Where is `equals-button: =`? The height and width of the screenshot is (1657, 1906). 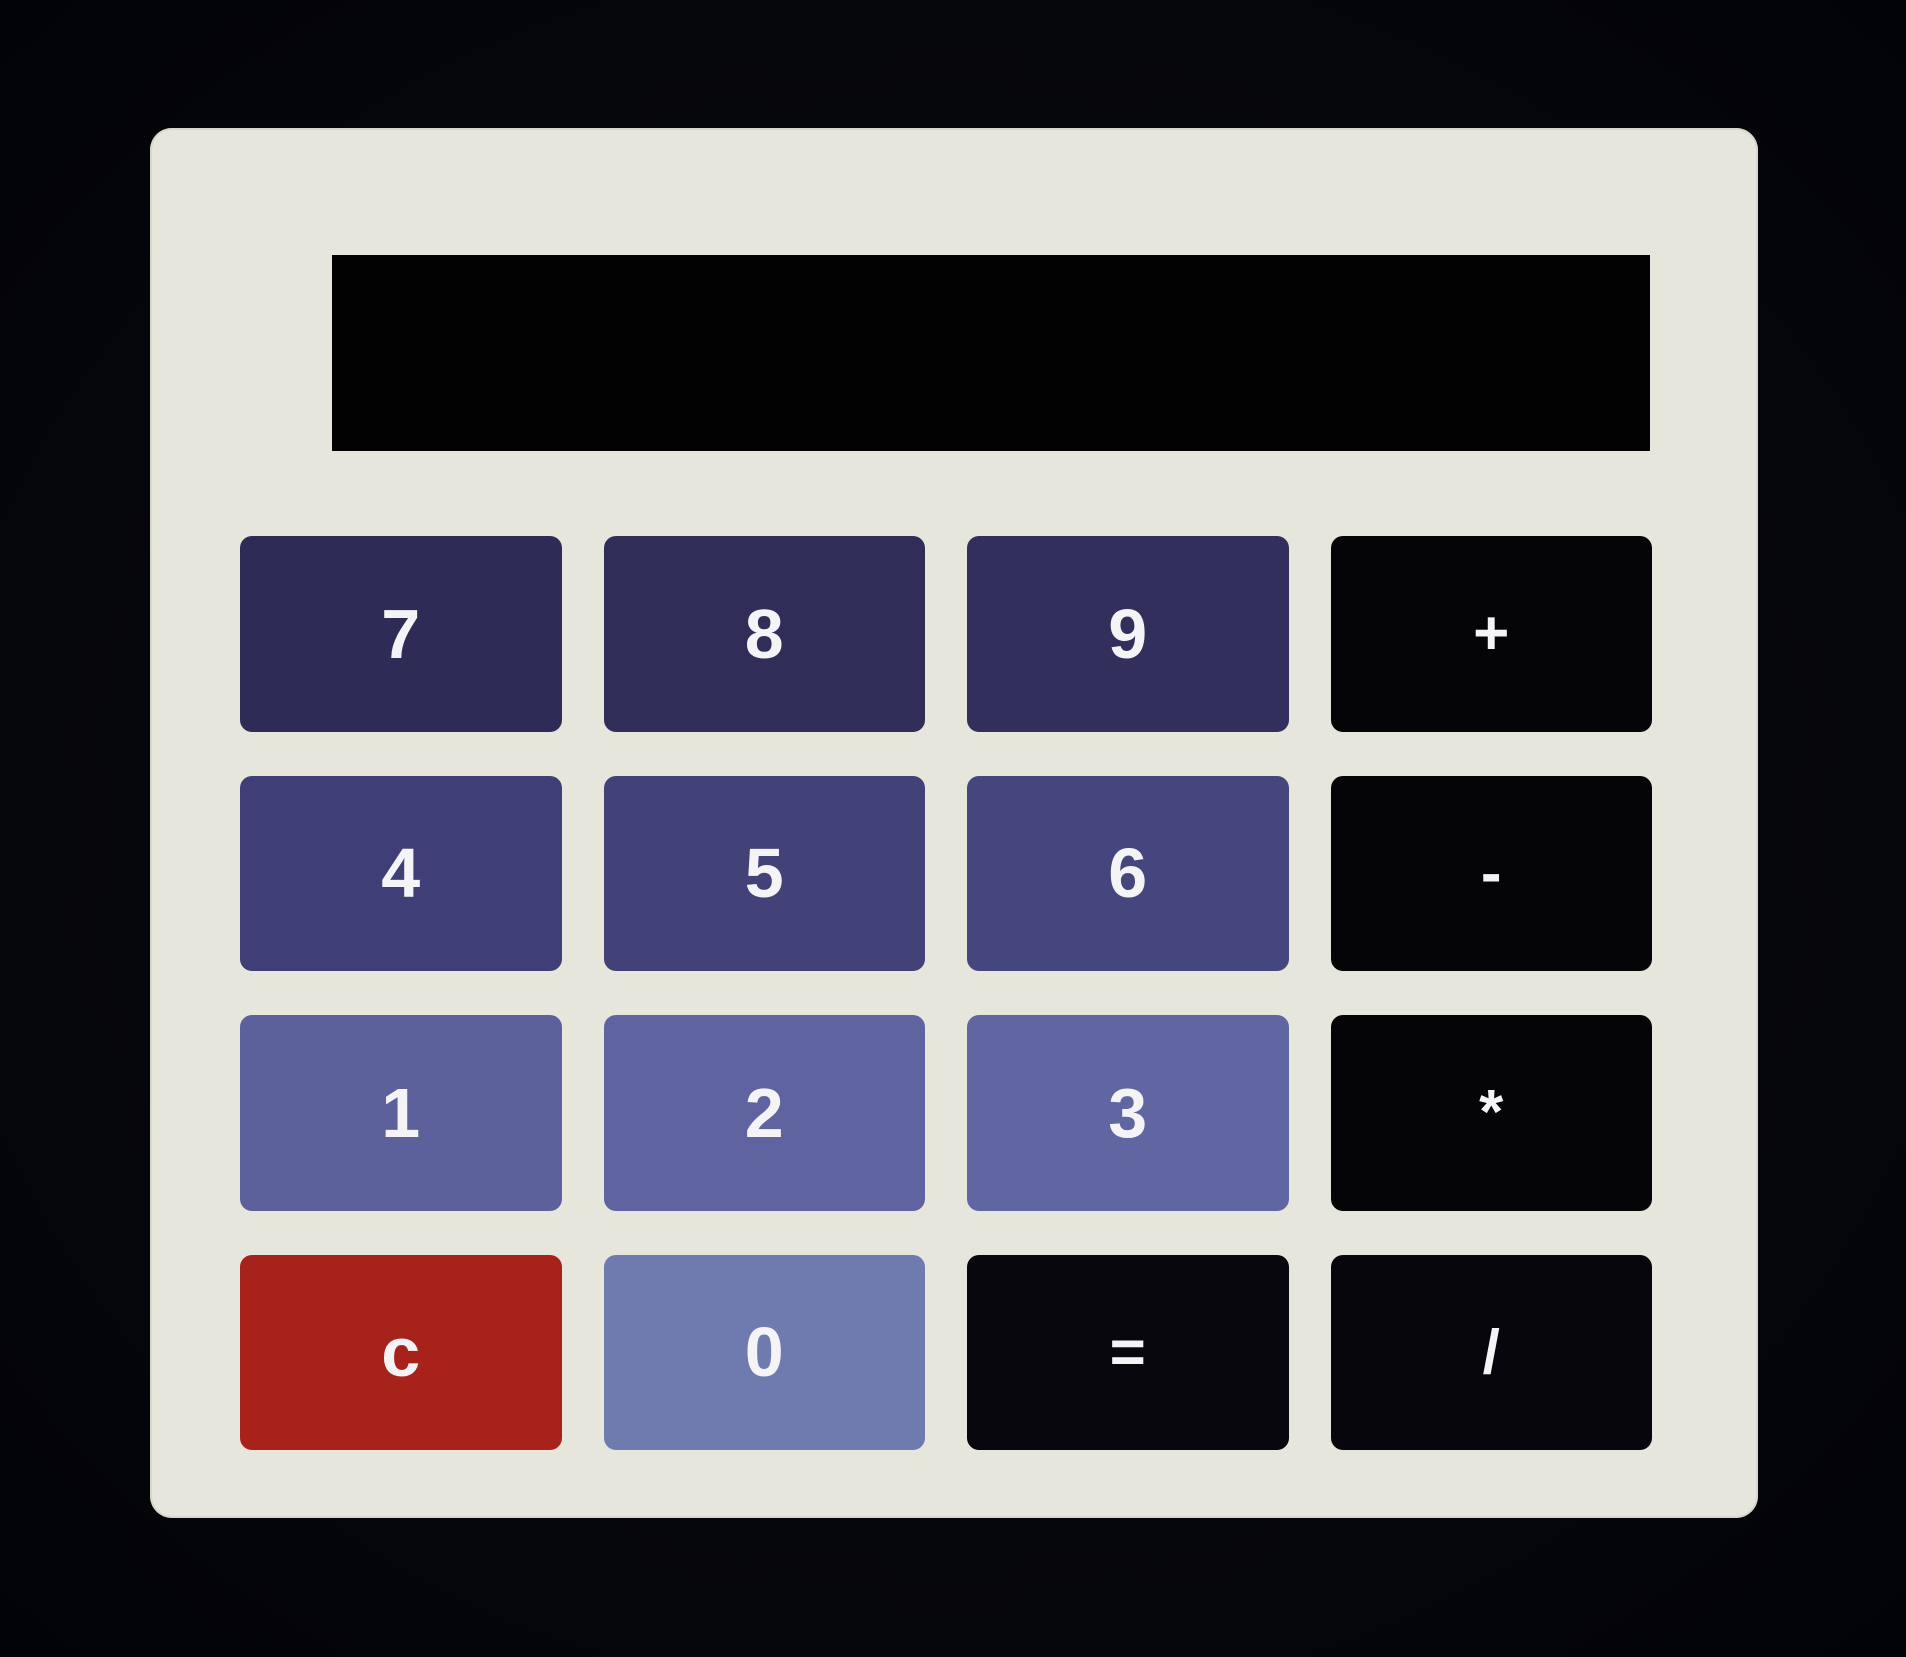 equals-button: = is located at coordinates (1128, 1352).